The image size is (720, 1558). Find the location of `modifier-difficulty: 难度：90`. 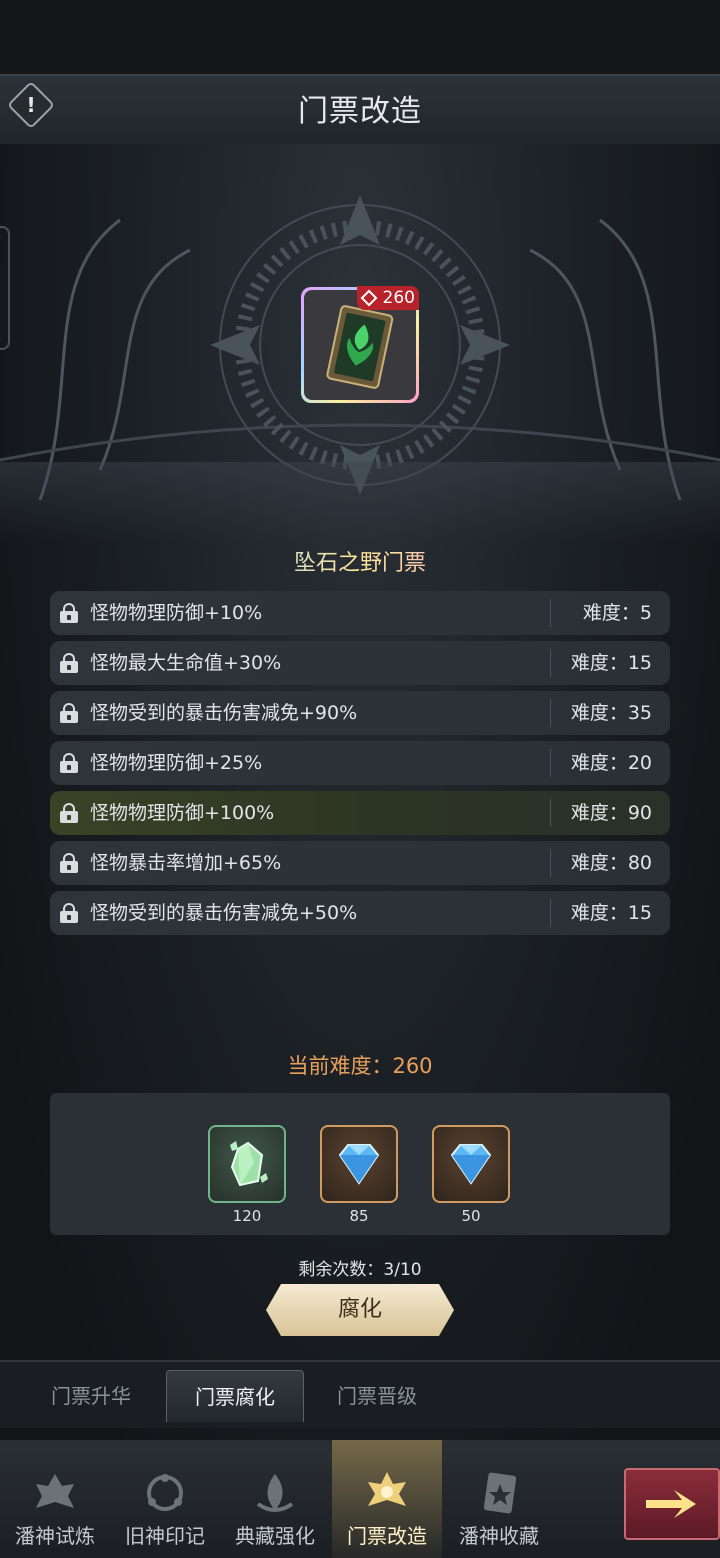

modifier-difficulty: 难度：90 is located at coordinates (611, 813).